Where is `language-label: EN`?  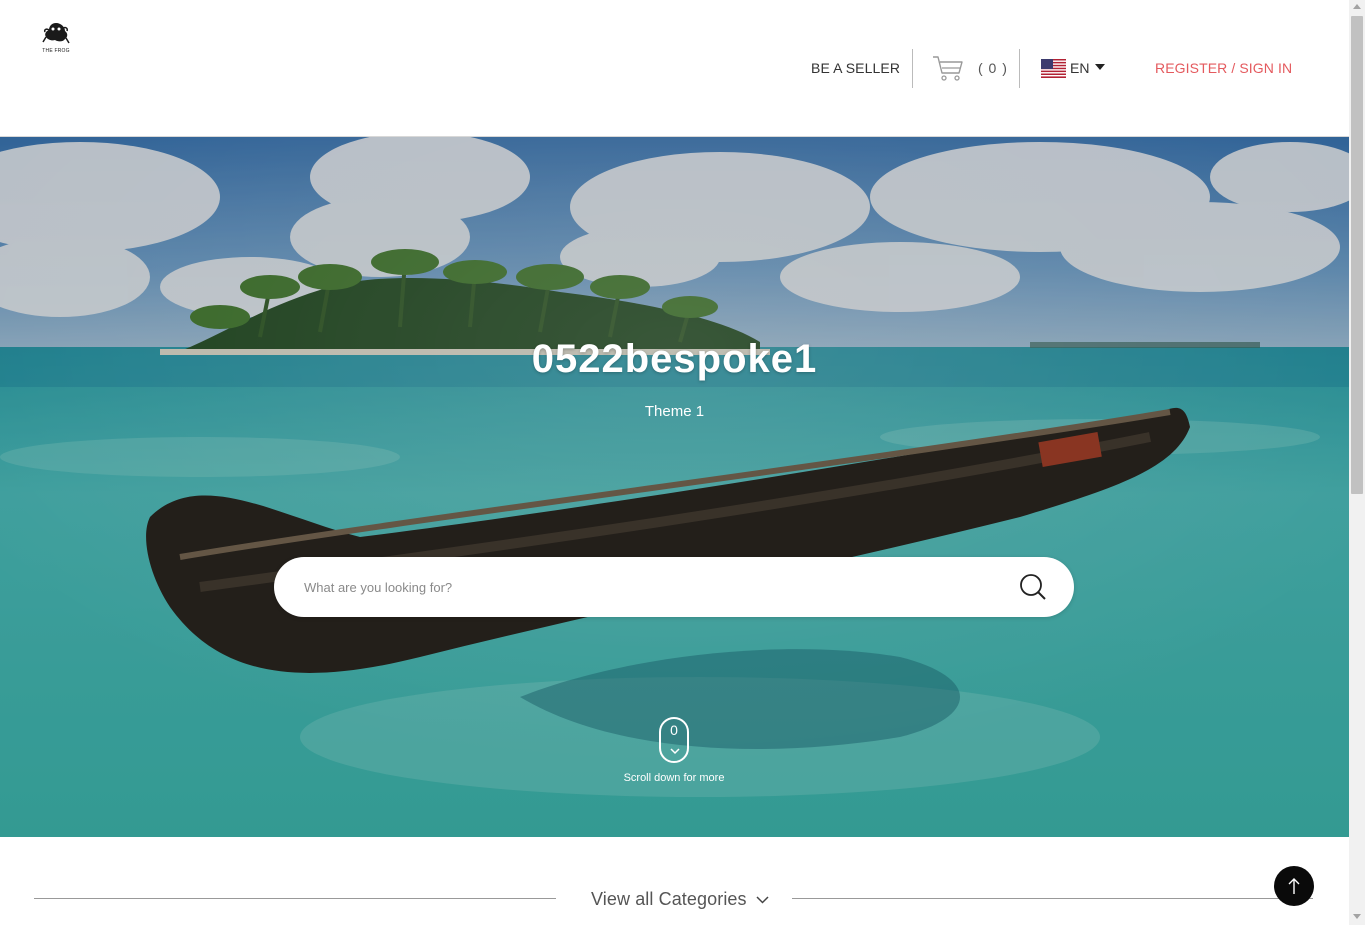 language-label: EN is located at coordinates (1080, 68).